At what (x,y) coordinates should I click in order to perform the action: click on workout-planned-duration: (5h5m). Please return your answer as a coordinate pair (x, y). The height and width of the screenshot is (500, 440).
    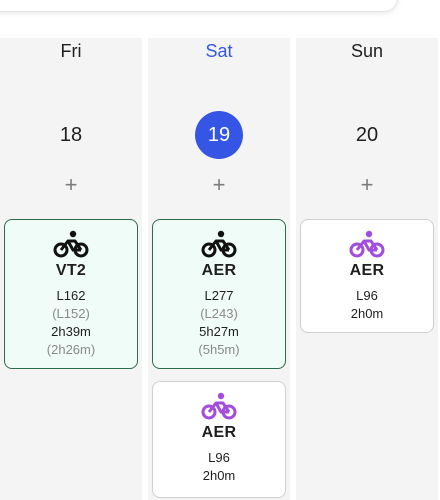
    Looking at the image, I should click on (219, 349).